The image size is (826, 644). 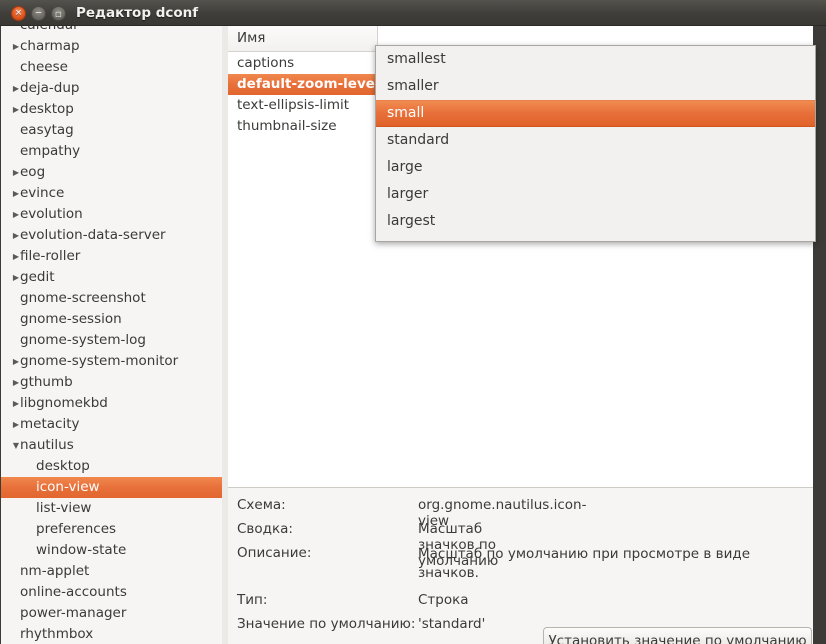 What do you see at coordinates (44, 67) in the screenshot?
I see `sidebar-item-label: cheese` at bounding box center [44, 67].